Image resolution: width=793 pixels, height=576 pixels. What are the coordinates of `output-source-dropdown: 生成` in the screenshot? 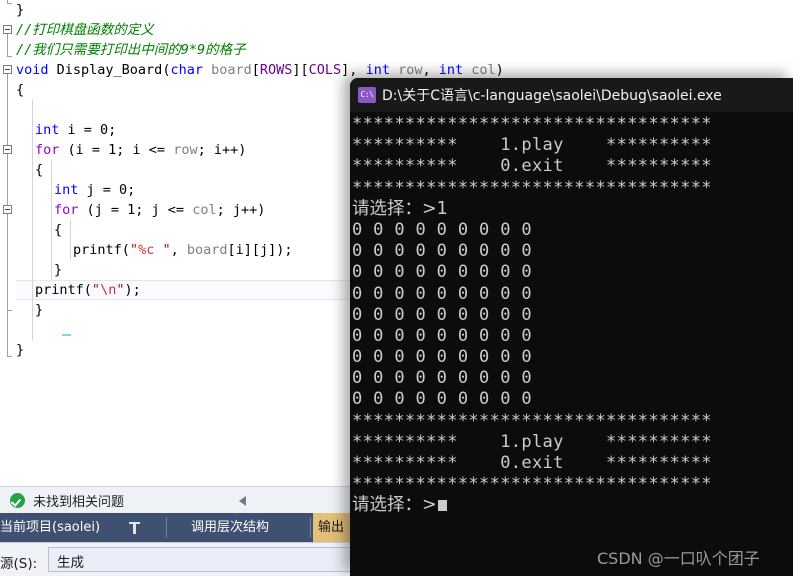 It's located at (199, 559).